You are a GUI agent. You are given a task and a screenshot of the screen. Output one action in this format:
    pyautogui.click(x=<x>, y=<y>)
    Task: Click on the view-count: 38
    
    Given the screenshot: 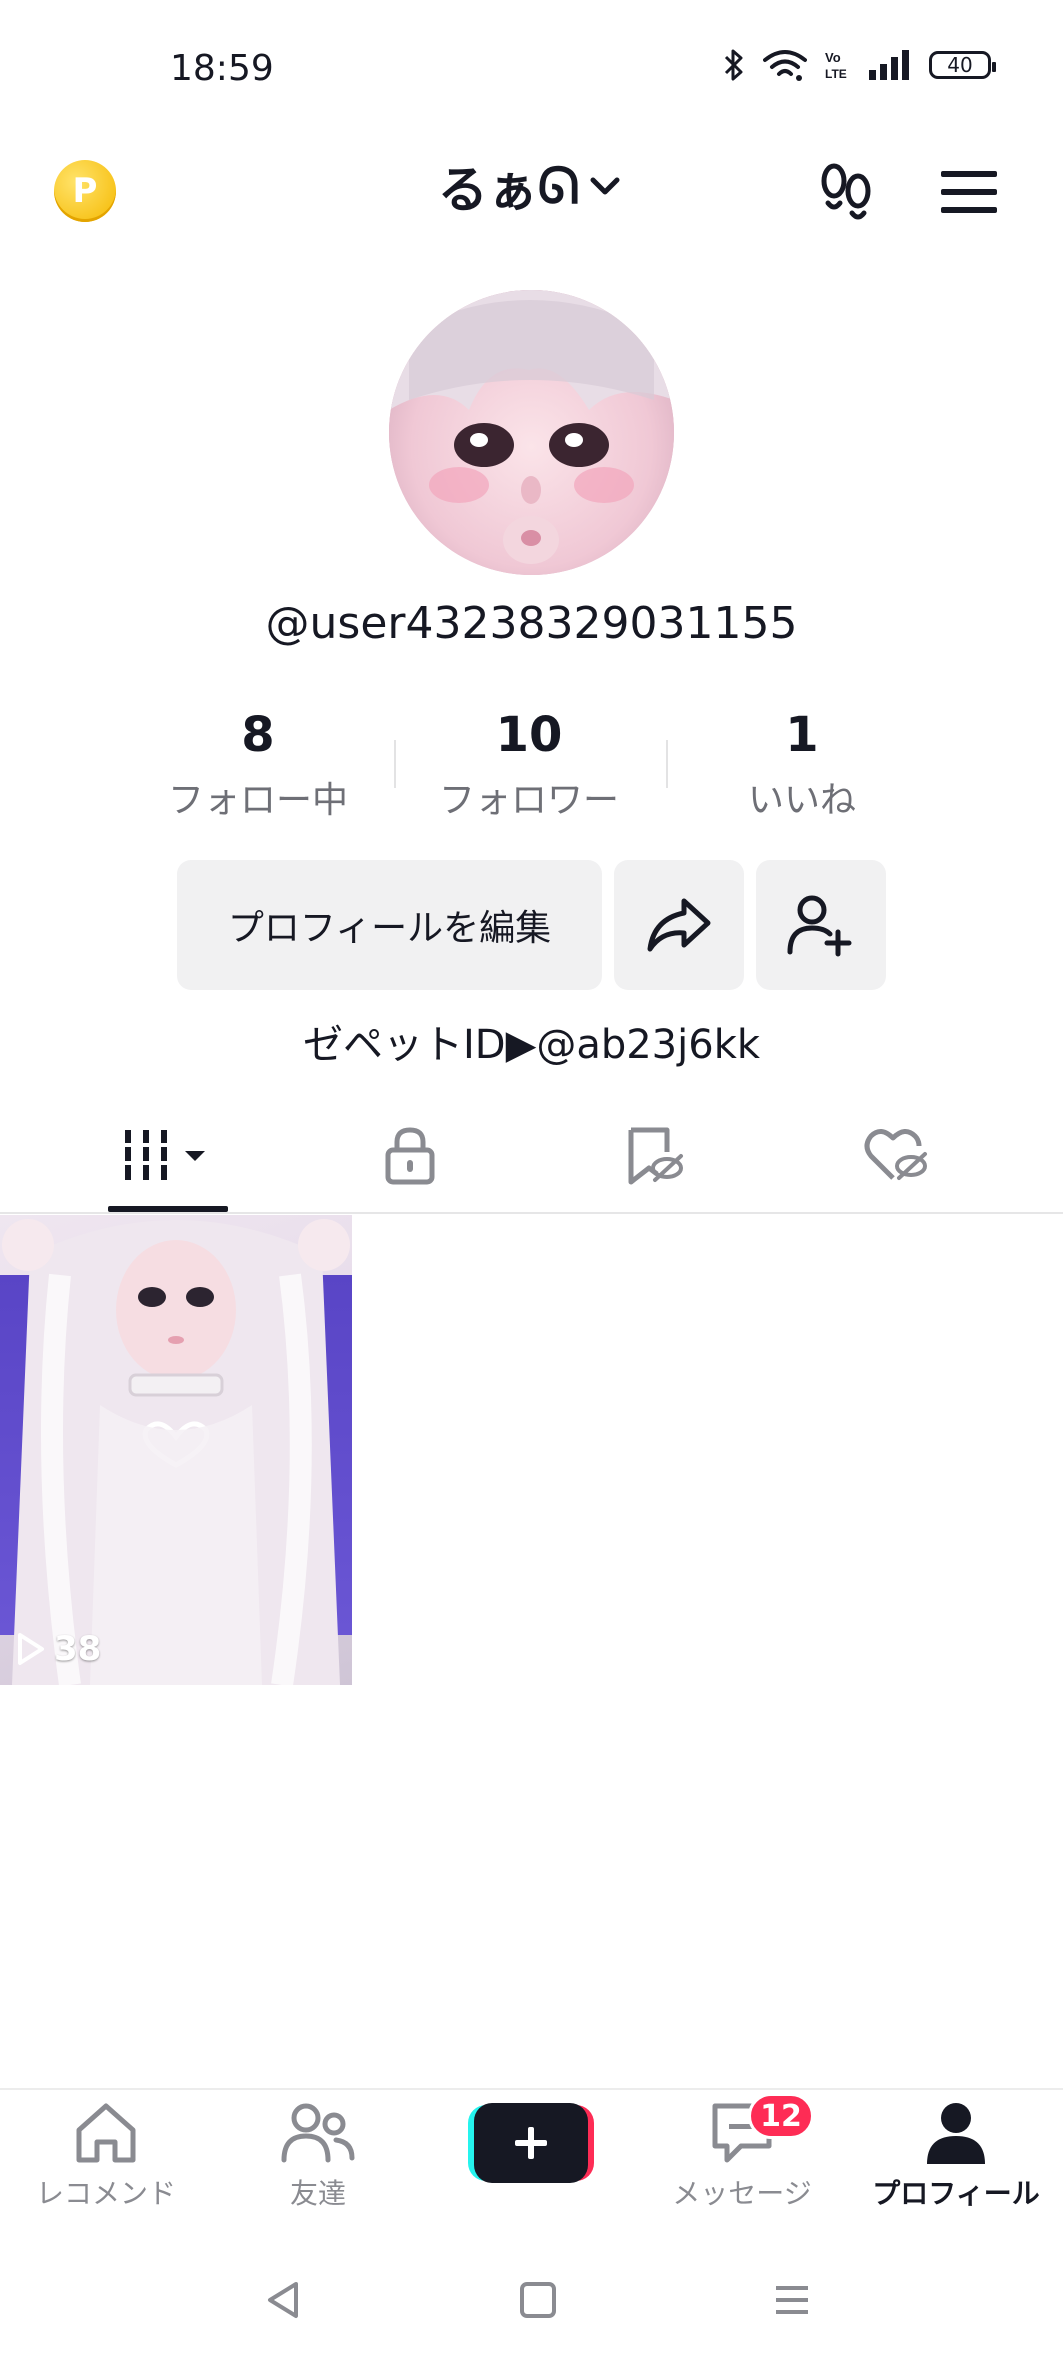 What is the action you would take?
    pyautogui.click(x=58, y=1649)
    